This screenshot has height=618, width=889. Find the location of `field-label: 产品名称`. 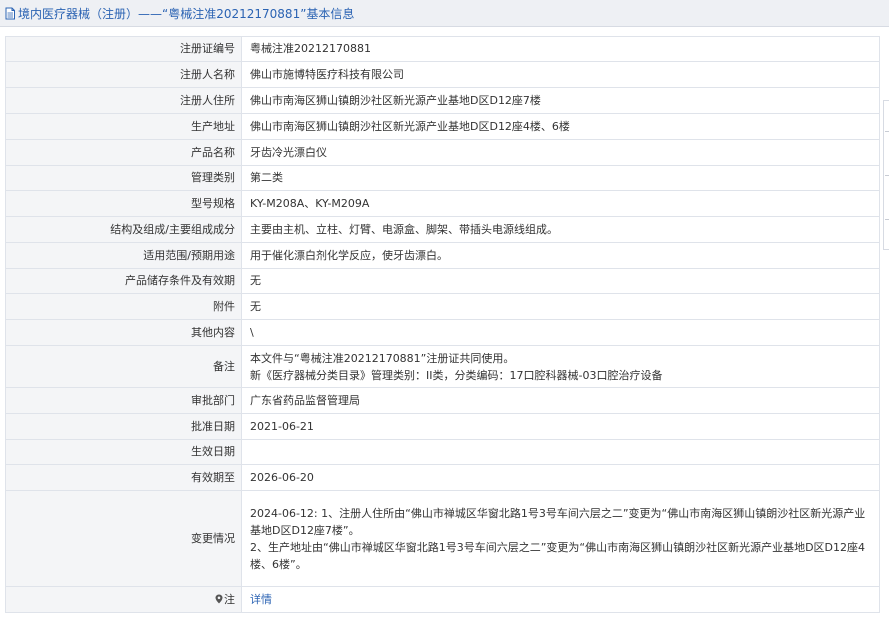

field-label: 产品名称 is located at coordinates (123, 152).